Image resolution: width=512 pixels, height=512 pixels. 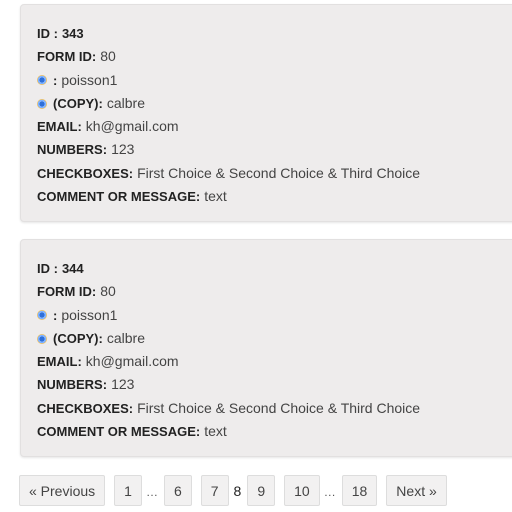 What do you see at coordinates (128, 490) in the screenshot?
I see `page-1-button: 1` at bounding box center [128, 490].